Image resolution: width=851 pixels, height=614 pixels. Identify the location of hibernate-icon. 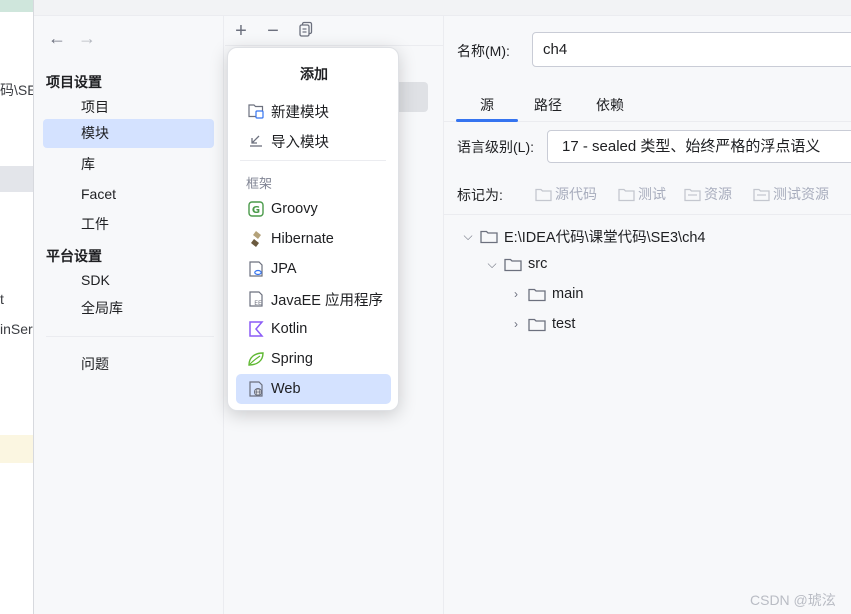
(256, 239).